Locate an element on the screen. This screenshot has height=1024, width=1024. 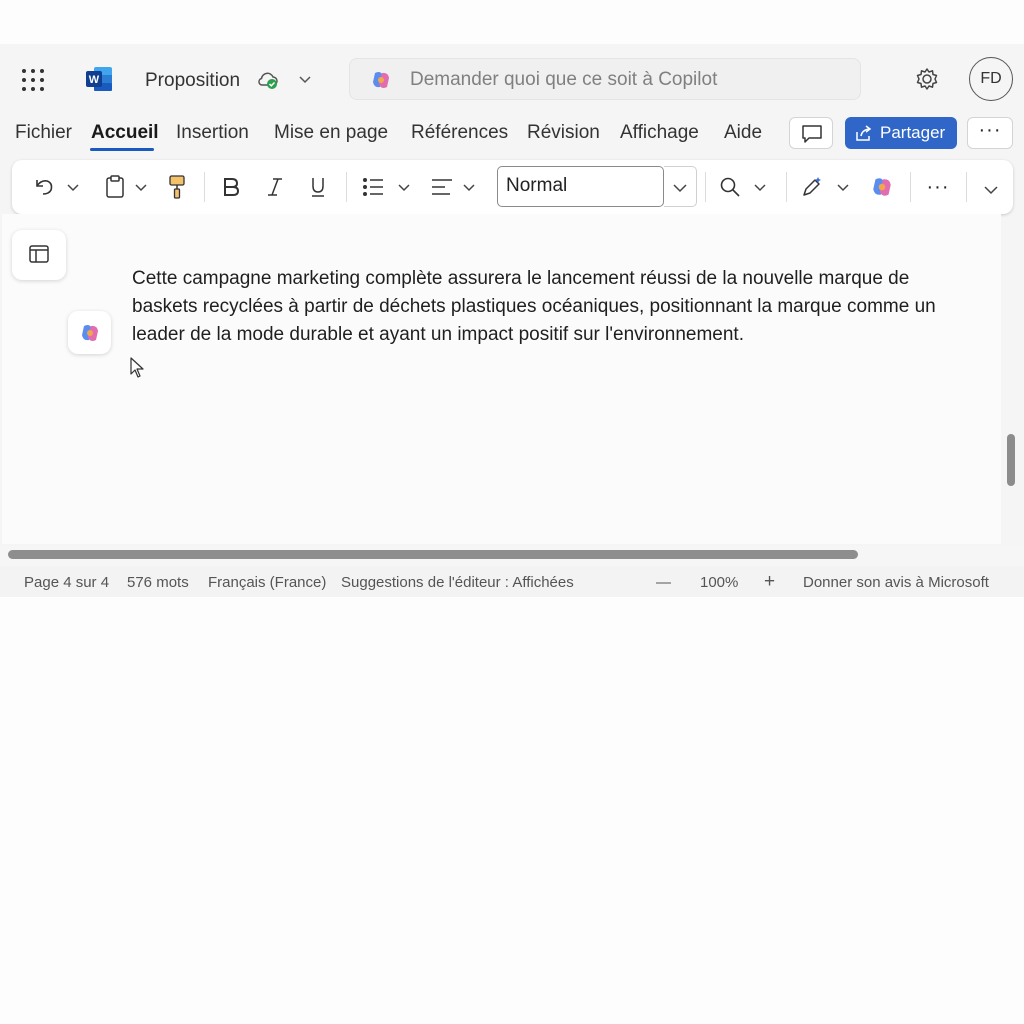
share-icon is located at coordinates (864, 133).